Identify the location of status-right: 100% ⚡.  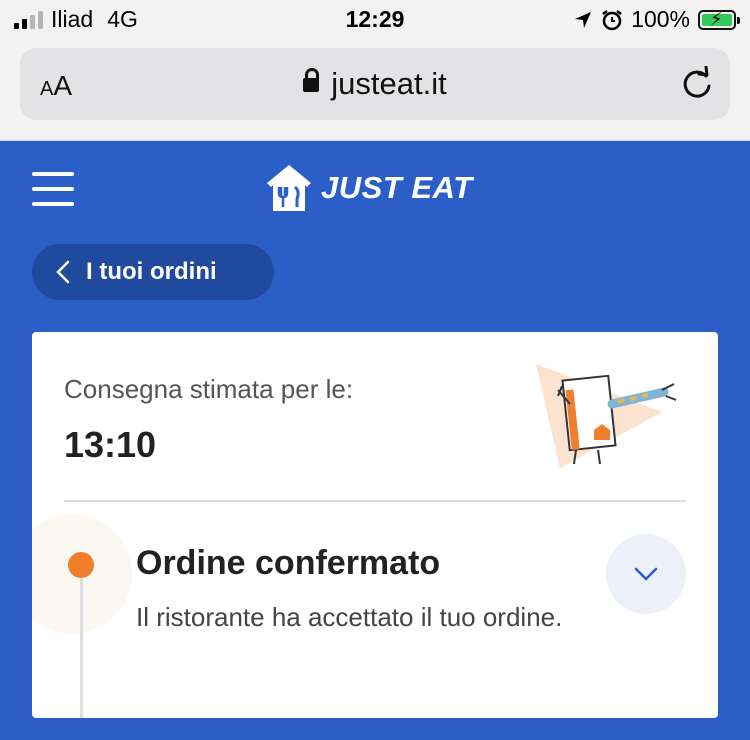
(656, 19).